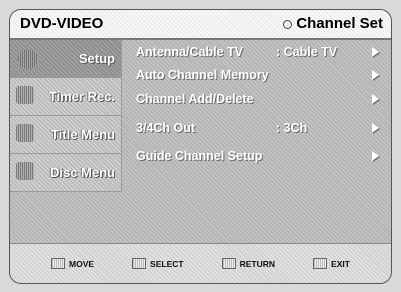  Describe the element at coordinates (62, 23) in the screenshot. I see `app-title: DVD-VIDEO` at that location.